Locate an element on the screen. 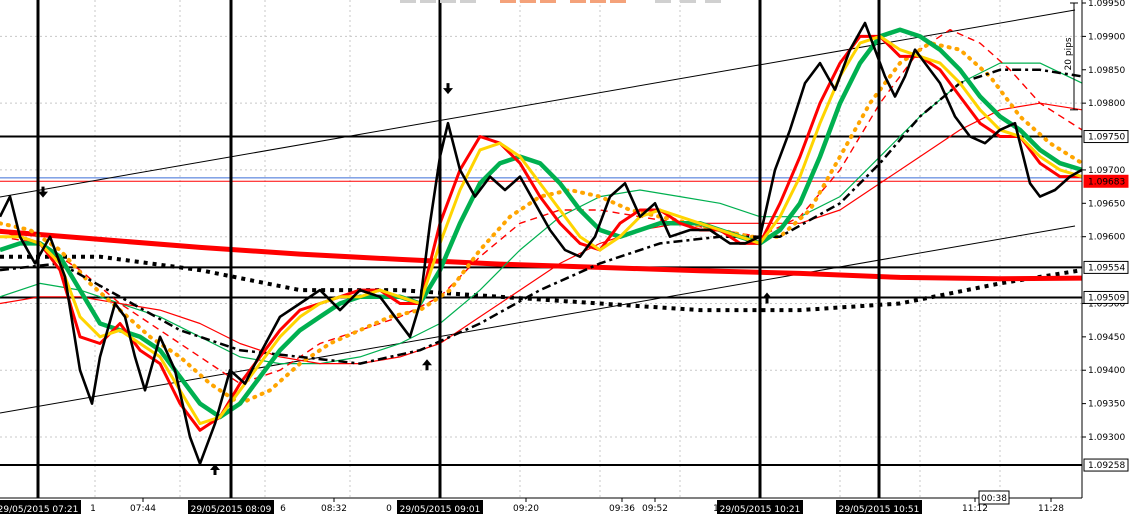 The image size is (1129, 519). time-tick-label: 07:44 is located at coordinates (143, 509).